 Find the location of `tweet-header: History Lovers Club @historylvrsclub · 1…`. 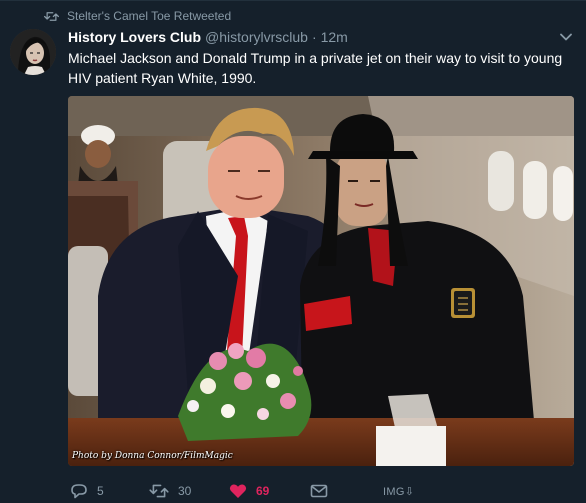

tweet-header: History Lovers Club @historylvrsclub · 1… is located at coordinates (208, 37).